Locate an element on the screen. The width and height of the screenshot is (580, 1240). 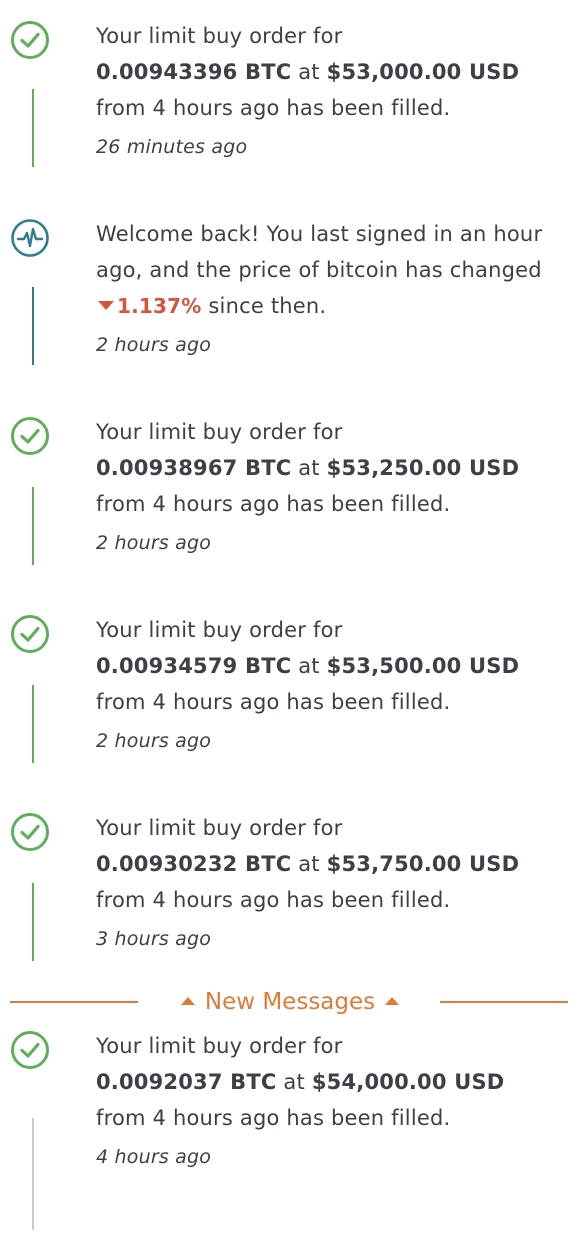
order-amount: 0.00943396 BTC is located at coordinates (194, 72).